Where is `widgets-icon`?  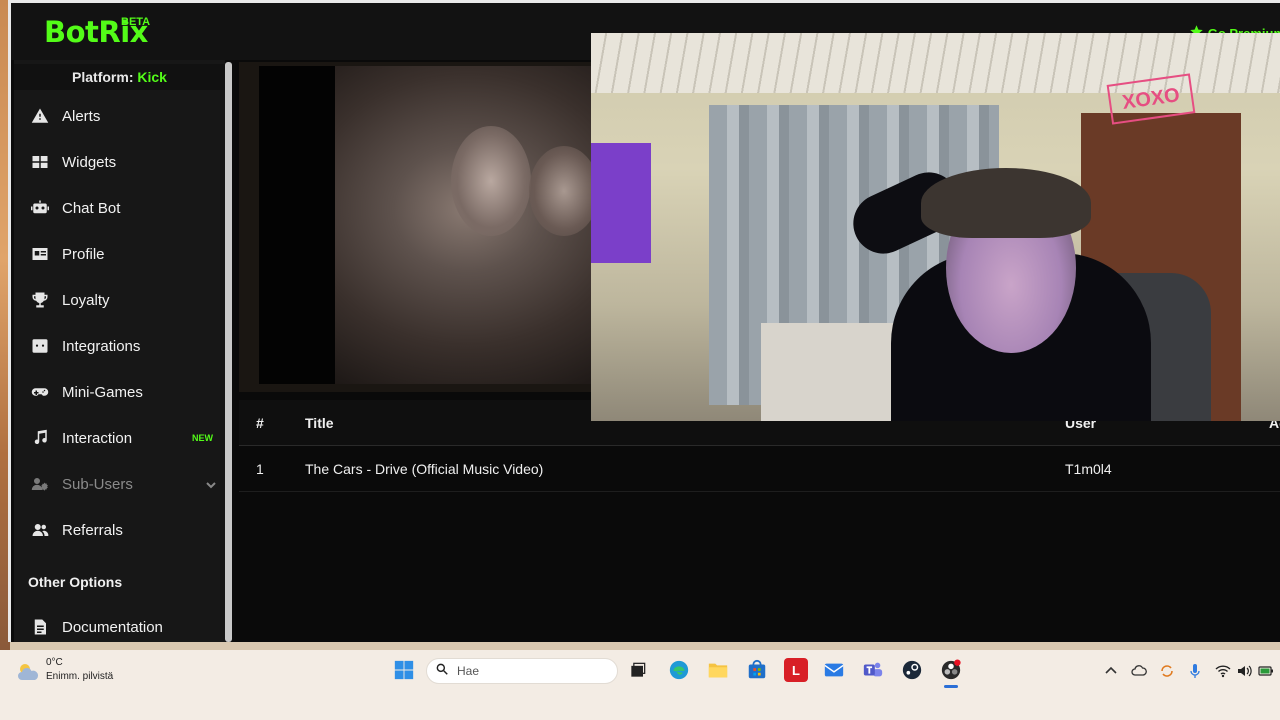
widgets-icon is located at coordinates (40, 162).